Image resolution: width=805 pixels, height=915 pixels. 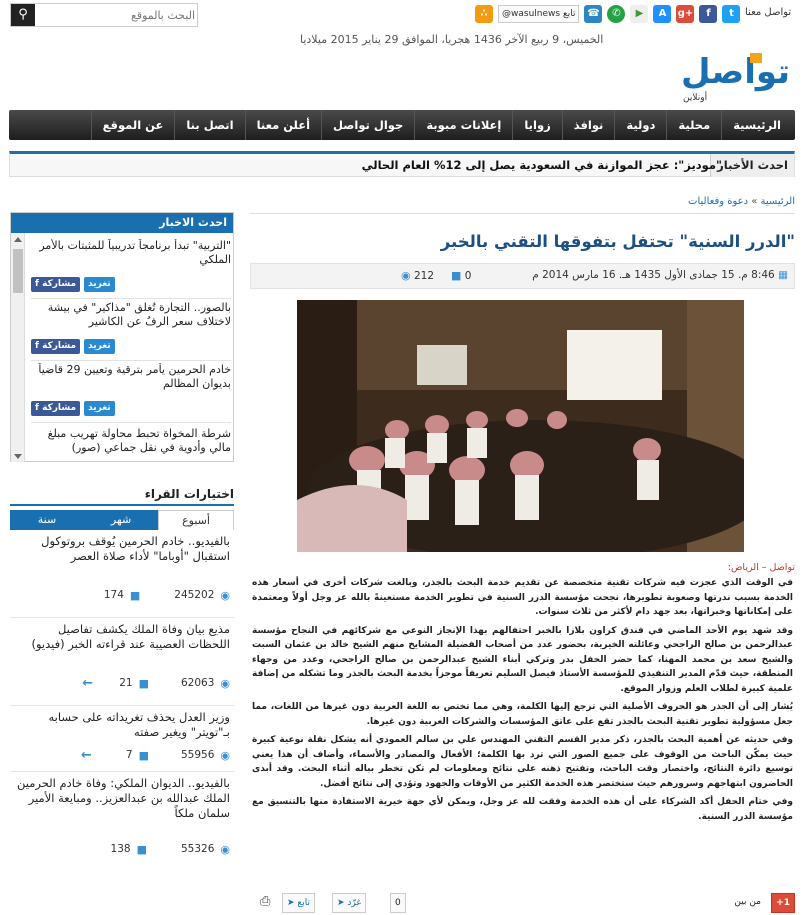 I want to click on google-plus-icon: g+, so click(x=685, y=14).